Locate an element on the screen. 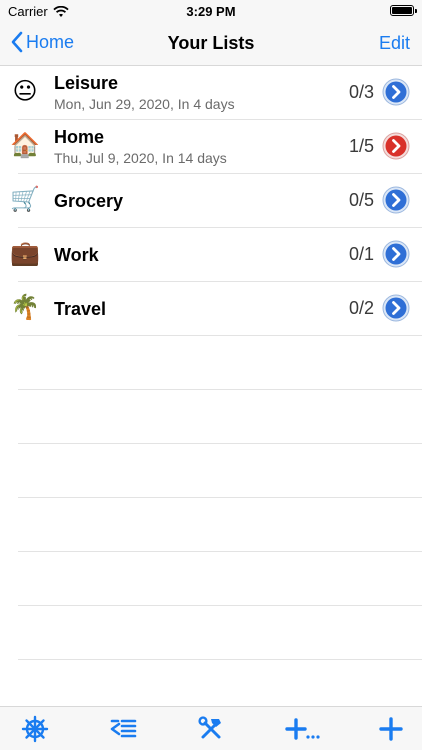 This screenshot has height=750, width=422. list-progress: 0/5 is located at coordinates (361, 200).